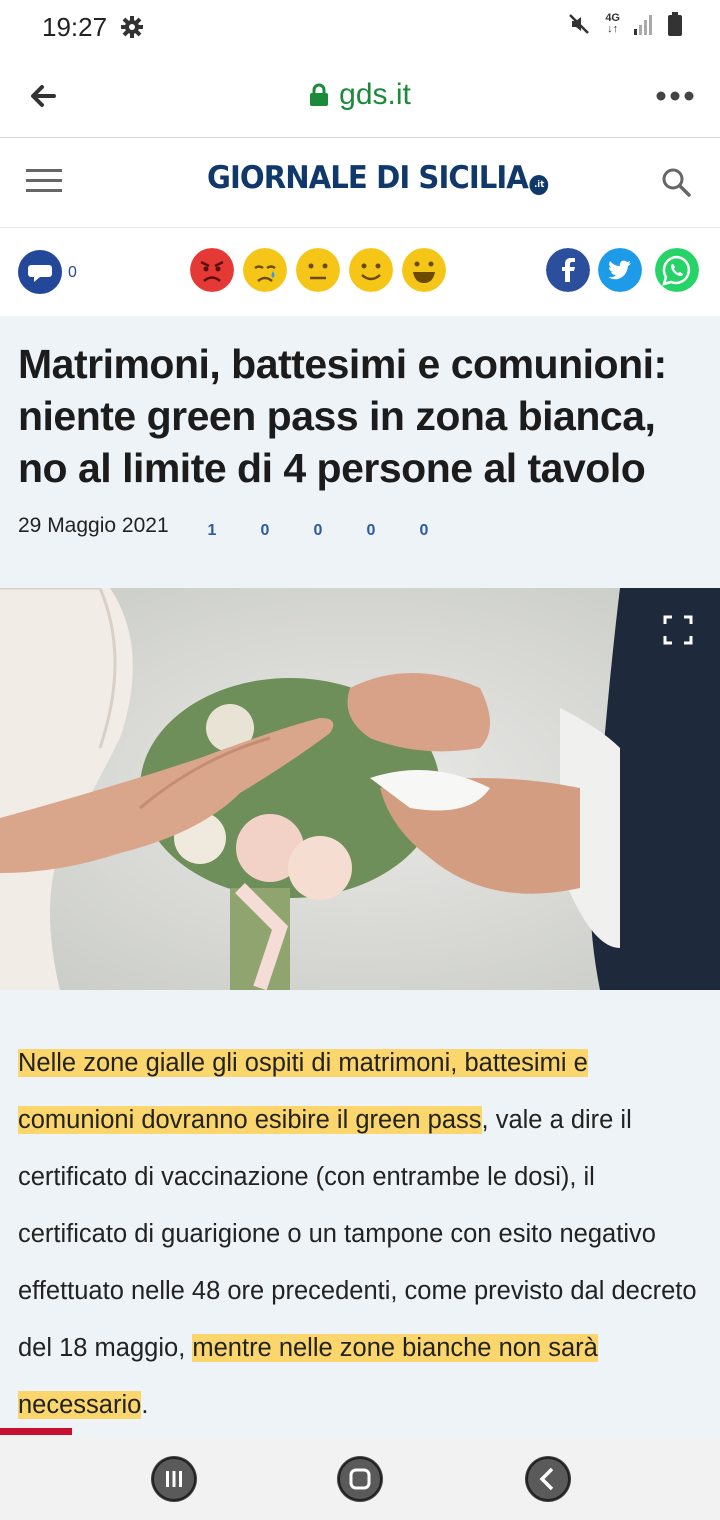  Describe the element at coordinates (678, 630) in the screenshot. I see `fullscreen-icon` at that location.